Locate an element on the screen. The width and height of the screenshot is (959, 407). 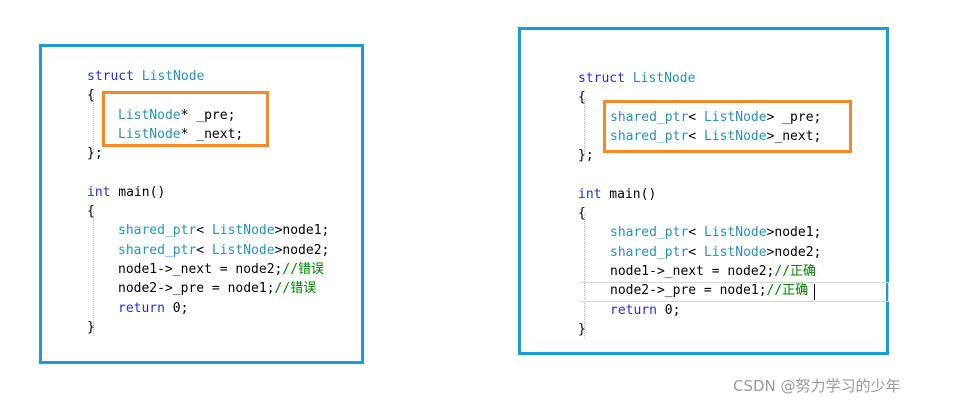
code-text: shared_ptr< ListNode>_next; is located at coordinates (715, 136).